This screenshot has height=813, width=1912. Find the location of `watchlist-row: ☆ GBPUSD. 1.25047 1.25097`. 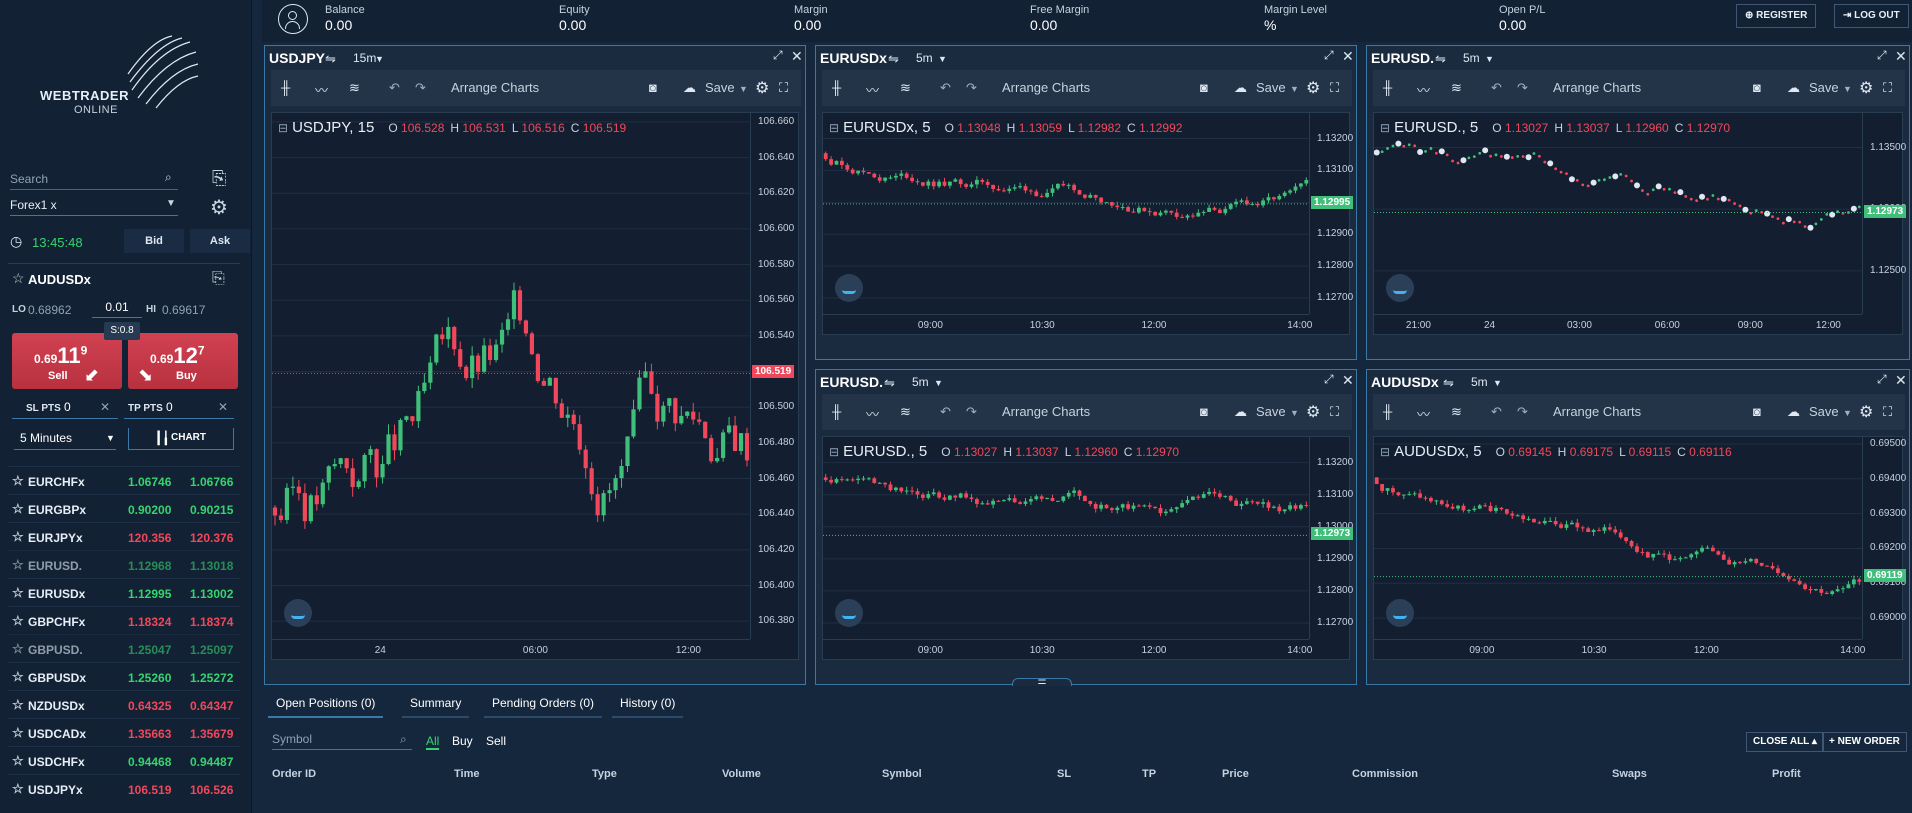

watchlist-row: ☆ GBPUSD. 1.25047 1.25097 is located at coordinates (124, 648).